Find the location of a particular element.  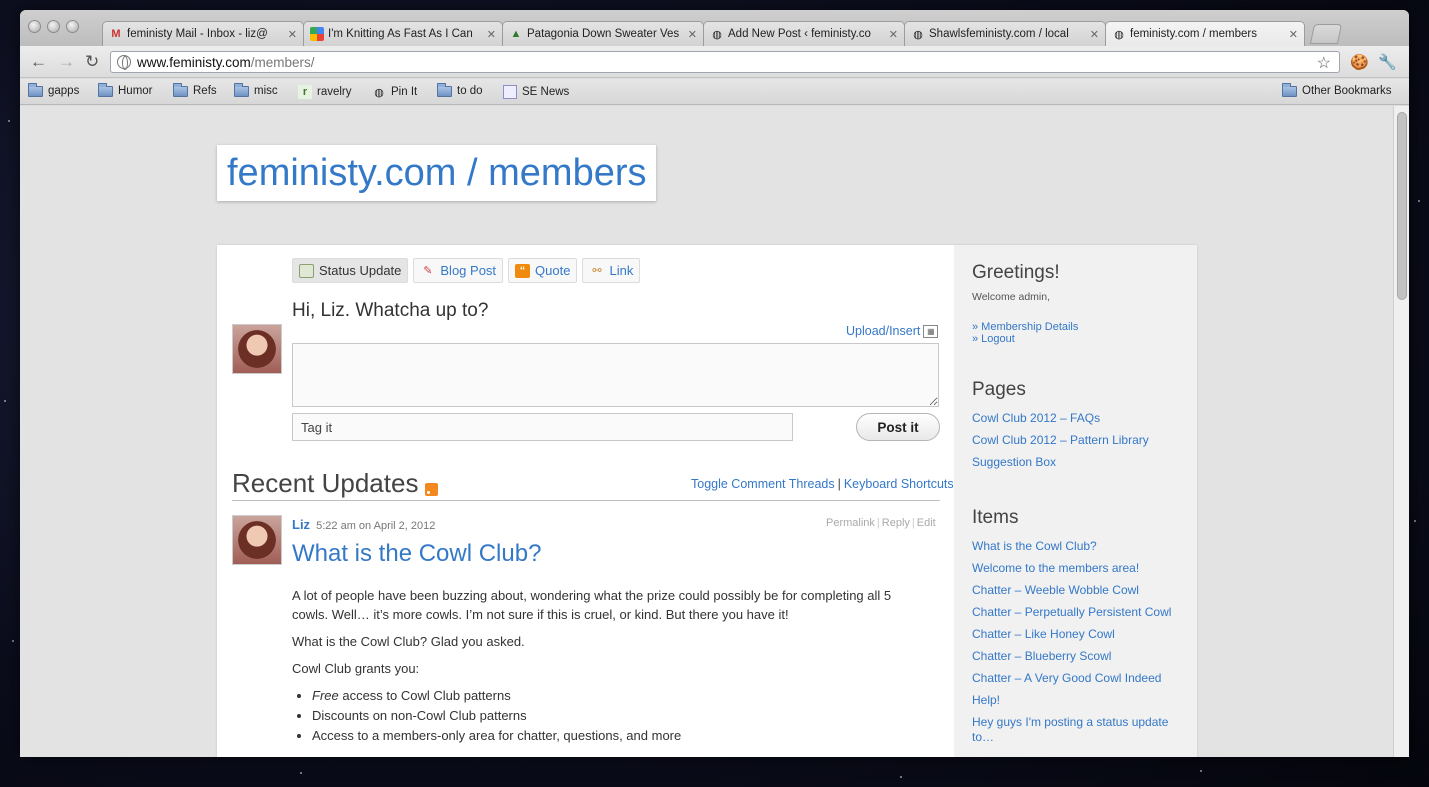

post-time: 5:22 am on April 2, 2012 is located at coordinates (376, 526).